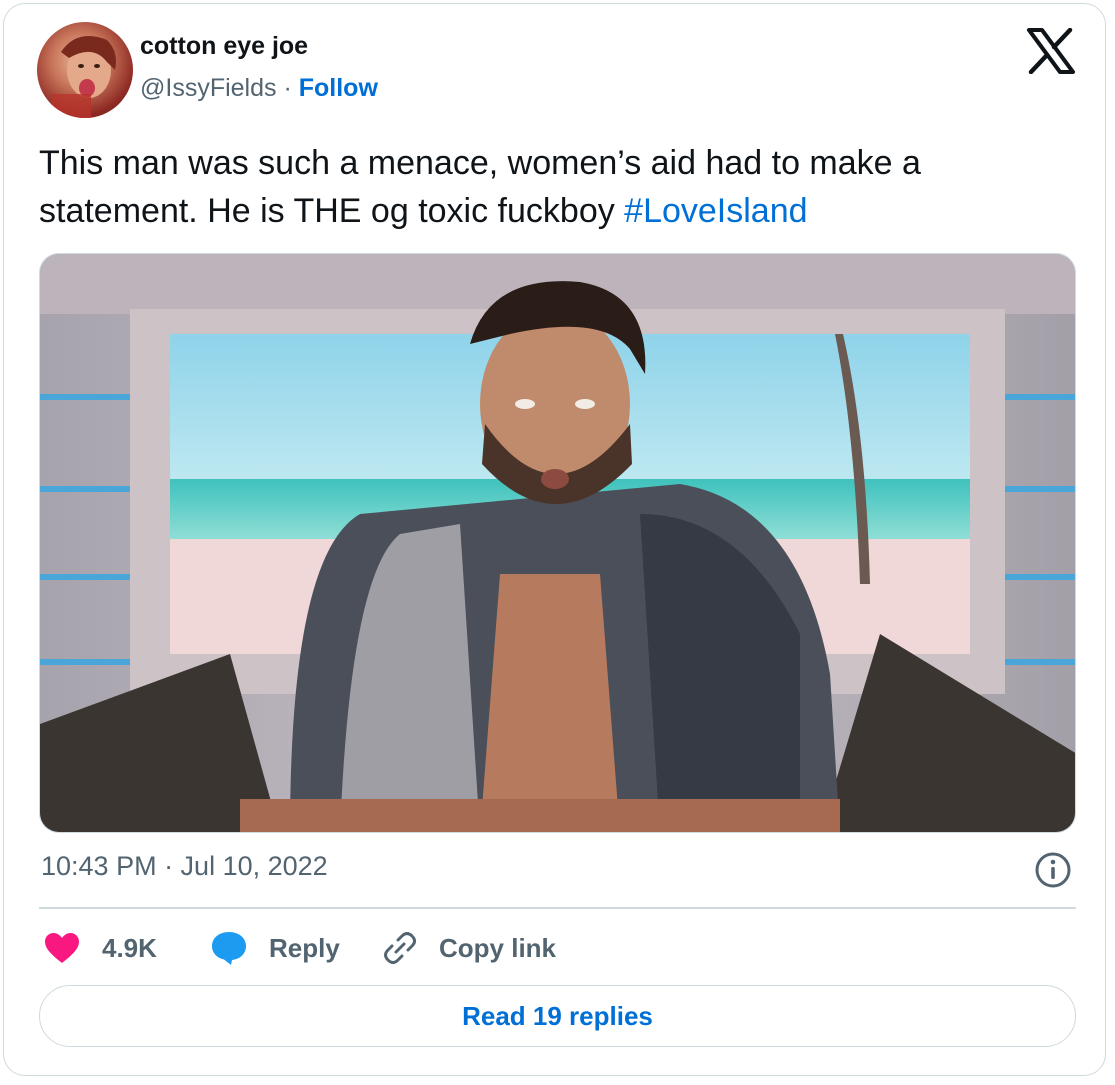 This screenshot has width=1115, height=1085. Describe the element at coordinates (62, 948) in the screenshot. I see `heart-icon` at that location.